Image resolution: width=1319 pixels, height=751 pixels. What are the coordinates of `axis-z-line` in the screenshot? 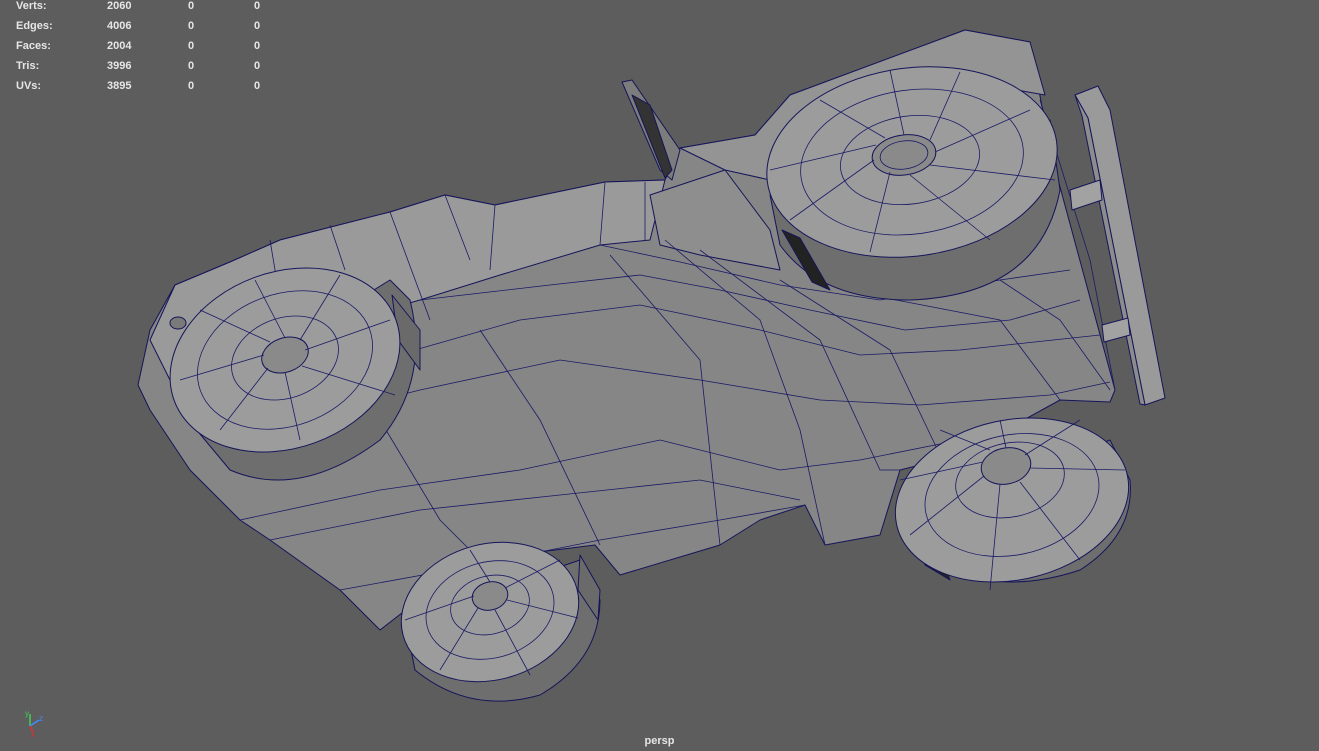 It's located at (34, 723).